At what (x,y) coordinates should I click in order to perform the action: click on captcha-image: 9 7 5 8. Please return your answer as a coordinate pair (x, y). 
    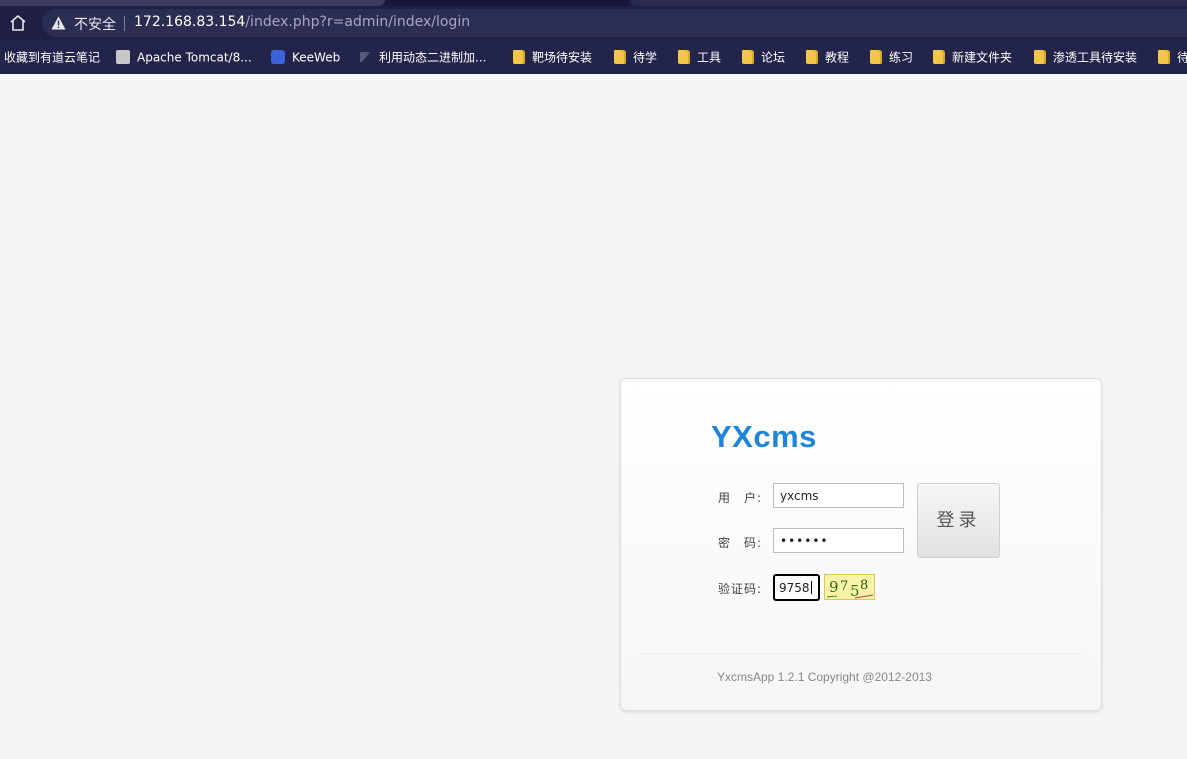
    Looking at the image, I should click on (849, 587).